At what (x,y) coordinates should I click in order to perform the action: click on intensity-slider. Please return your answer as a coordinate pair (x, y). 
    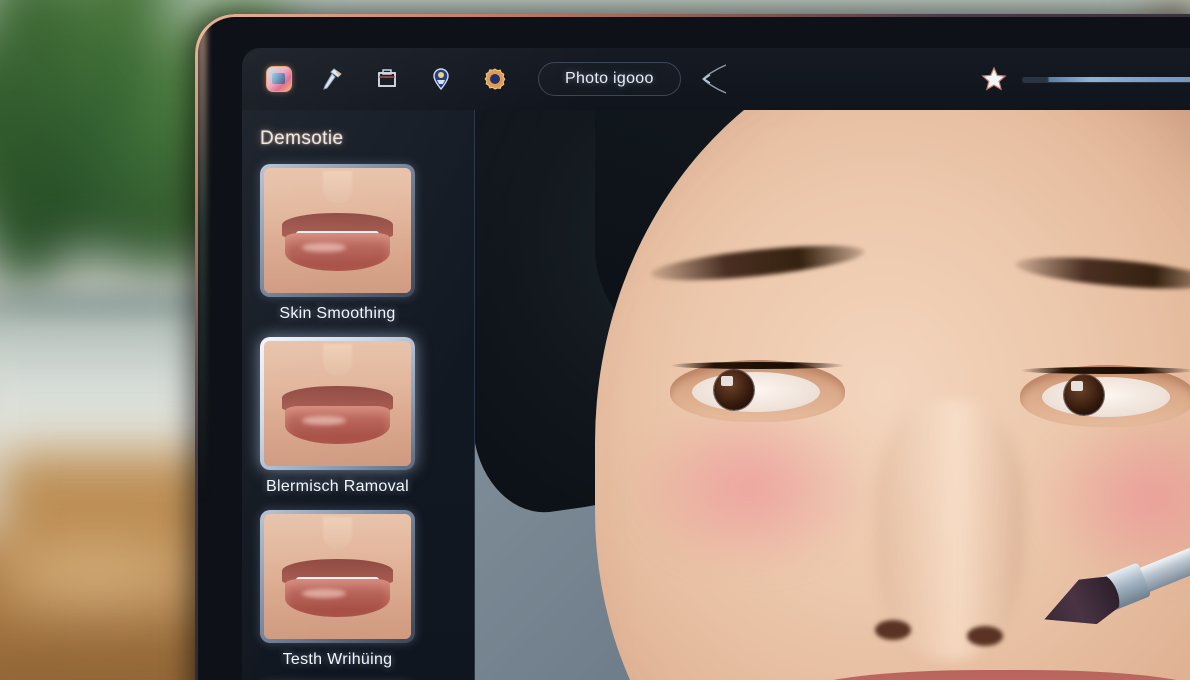
    Looking at the image, I should click on (1106, 79).